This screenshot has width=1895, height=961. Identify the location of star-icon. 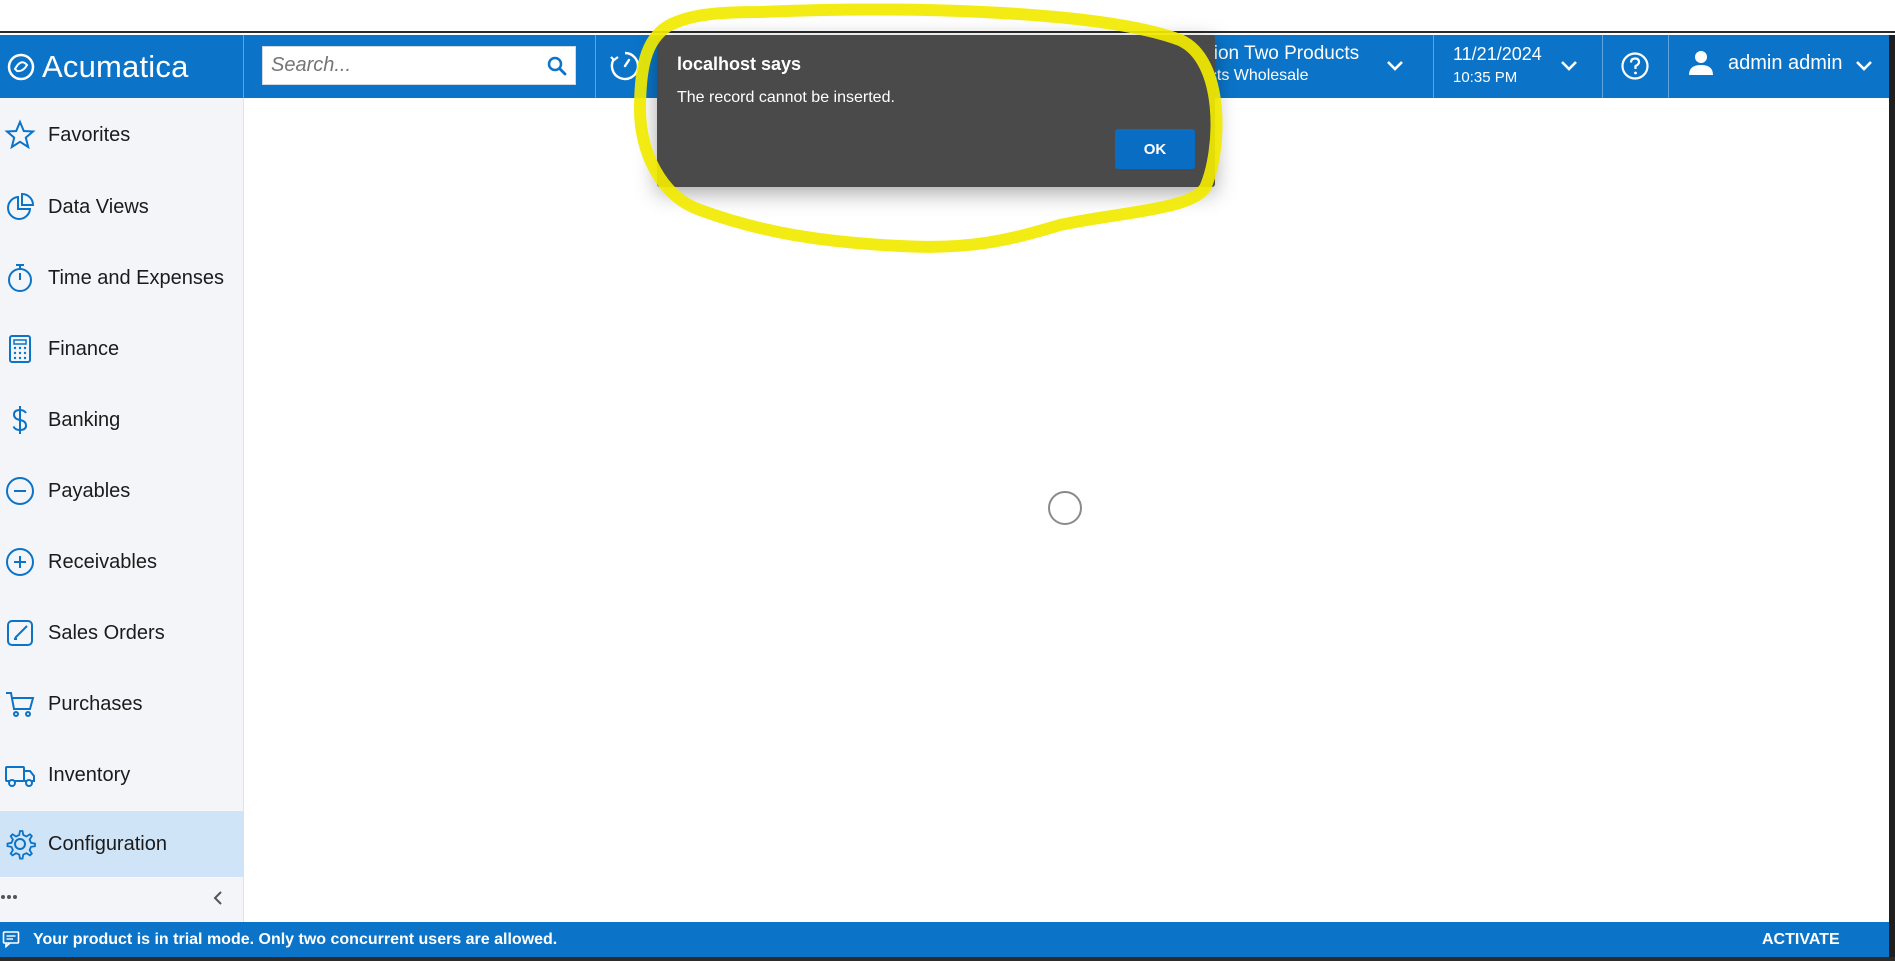
(20, 134).